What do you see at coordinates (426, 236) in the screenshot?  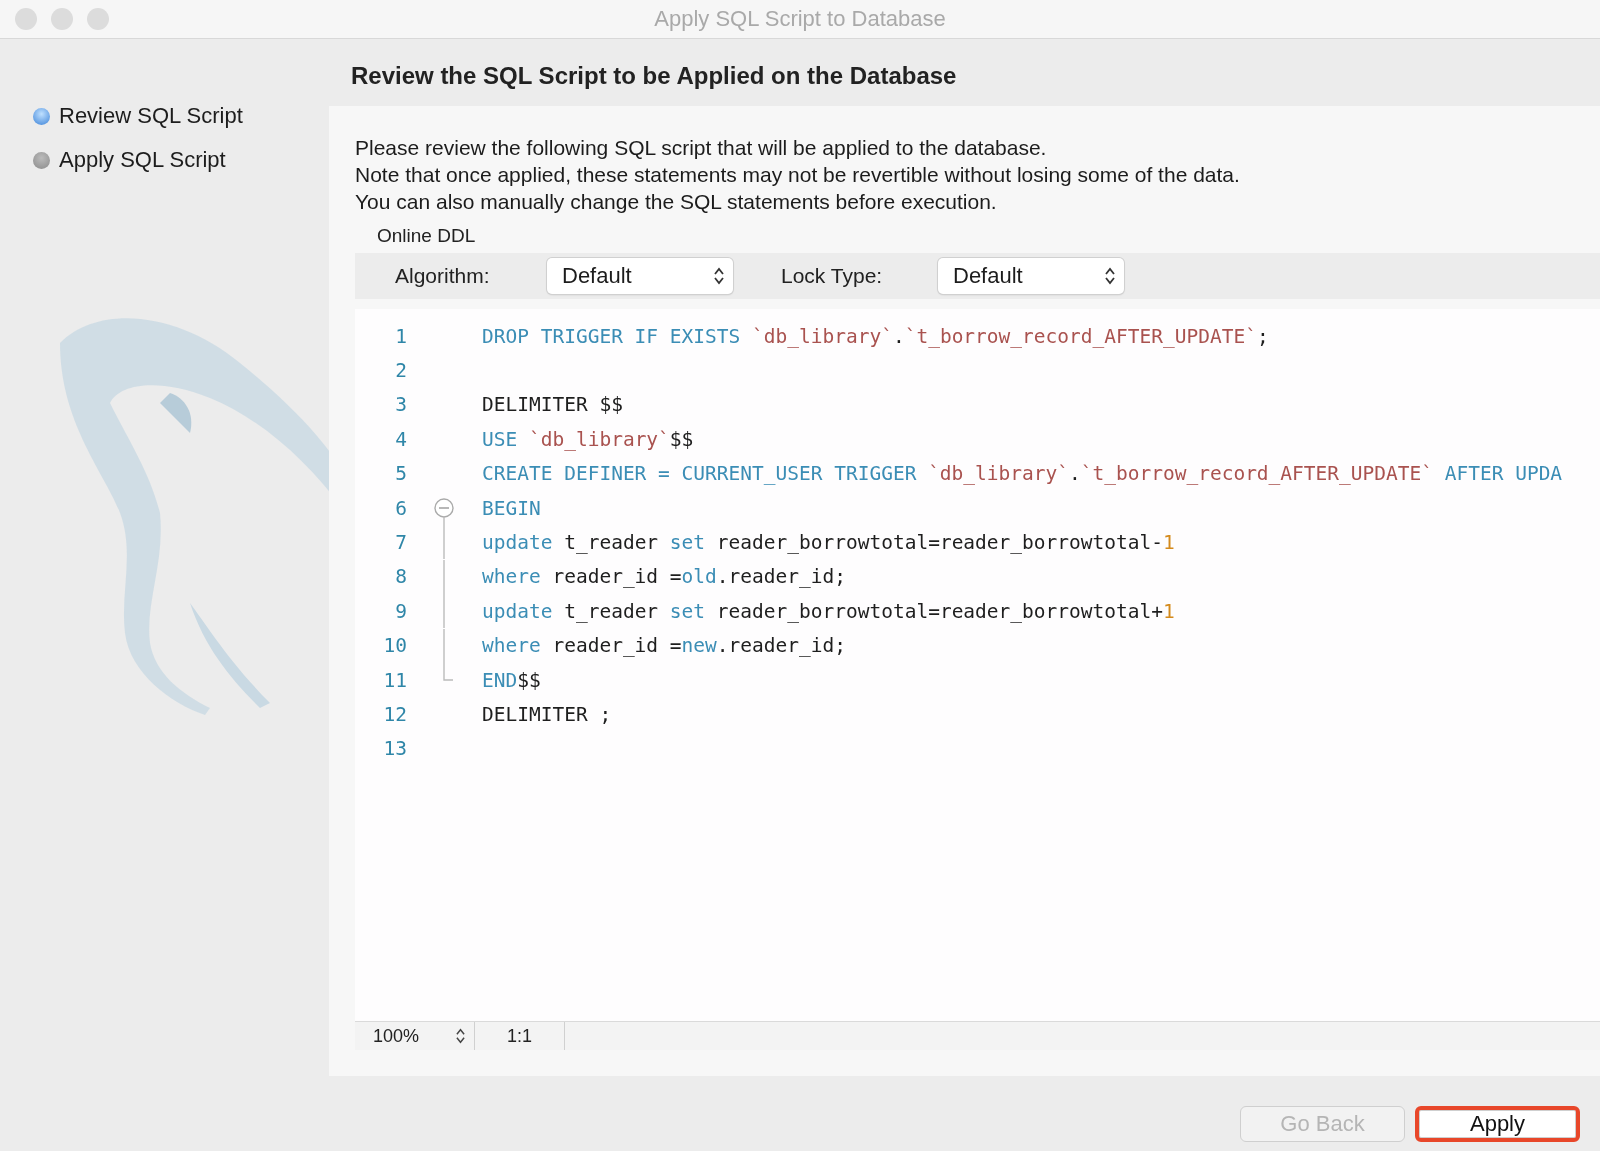 I see `section-title: Online DDL` at bounding box center [426, 236].